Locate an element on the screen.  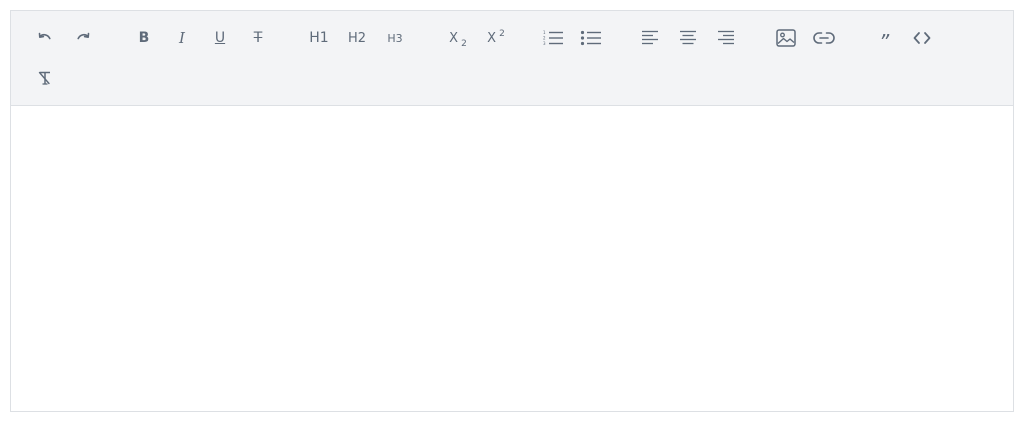
bold-button: B is located at coordinates (144, 38).